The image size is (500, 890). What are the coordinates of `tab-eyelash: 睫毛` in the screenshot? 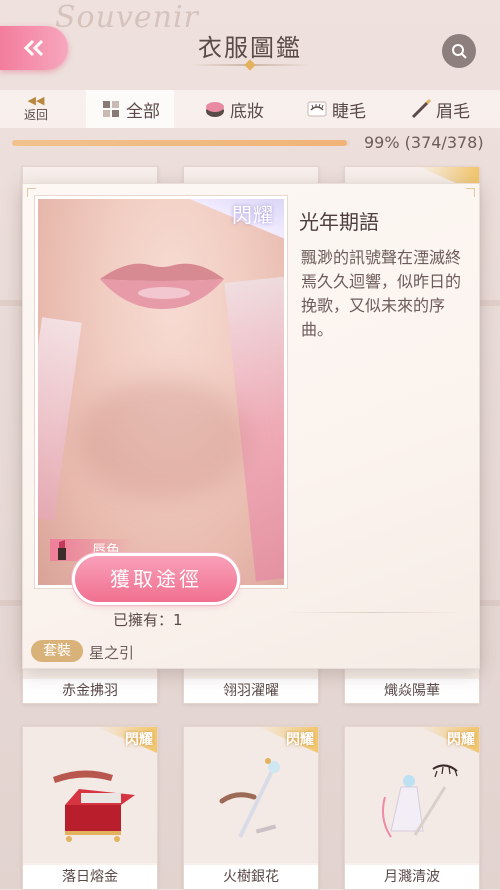 It's located at (336, 109).